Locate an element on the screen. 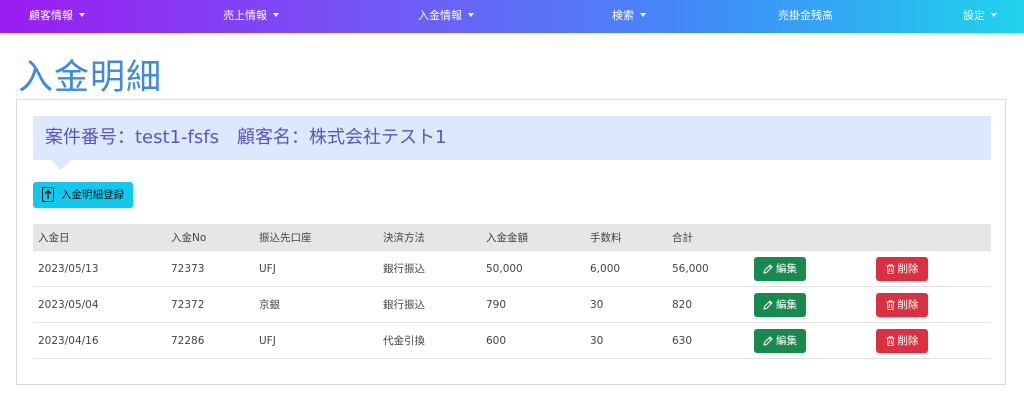  col-header-account: 振込先口座 is located at coordinates (316, 237).